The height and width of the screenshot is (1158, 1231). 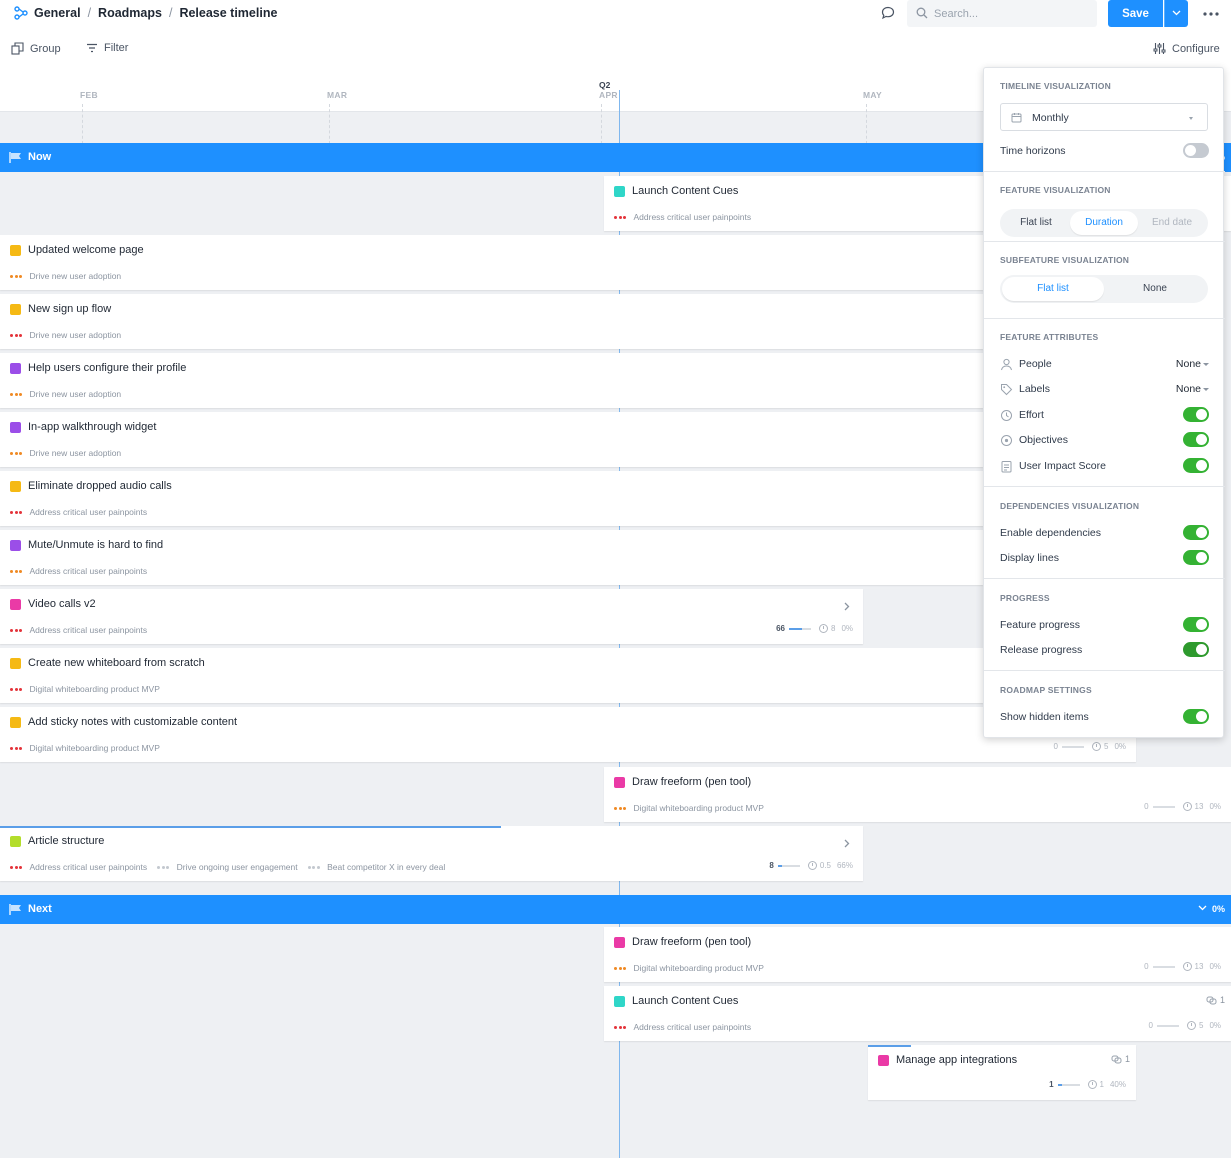 What do you see at coordinates (1046, 690) in the screenshot?
I see `section-title: ROADMAP SETTINGS` at bounding box center [1046, 690].